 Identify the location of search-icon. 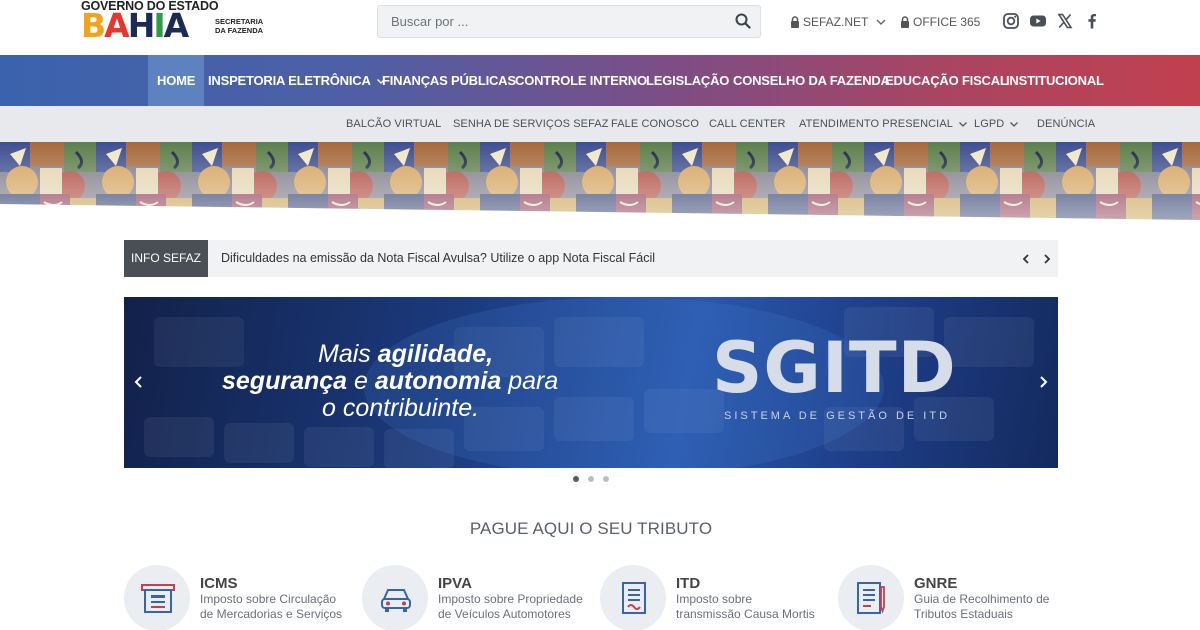
(743, 21).